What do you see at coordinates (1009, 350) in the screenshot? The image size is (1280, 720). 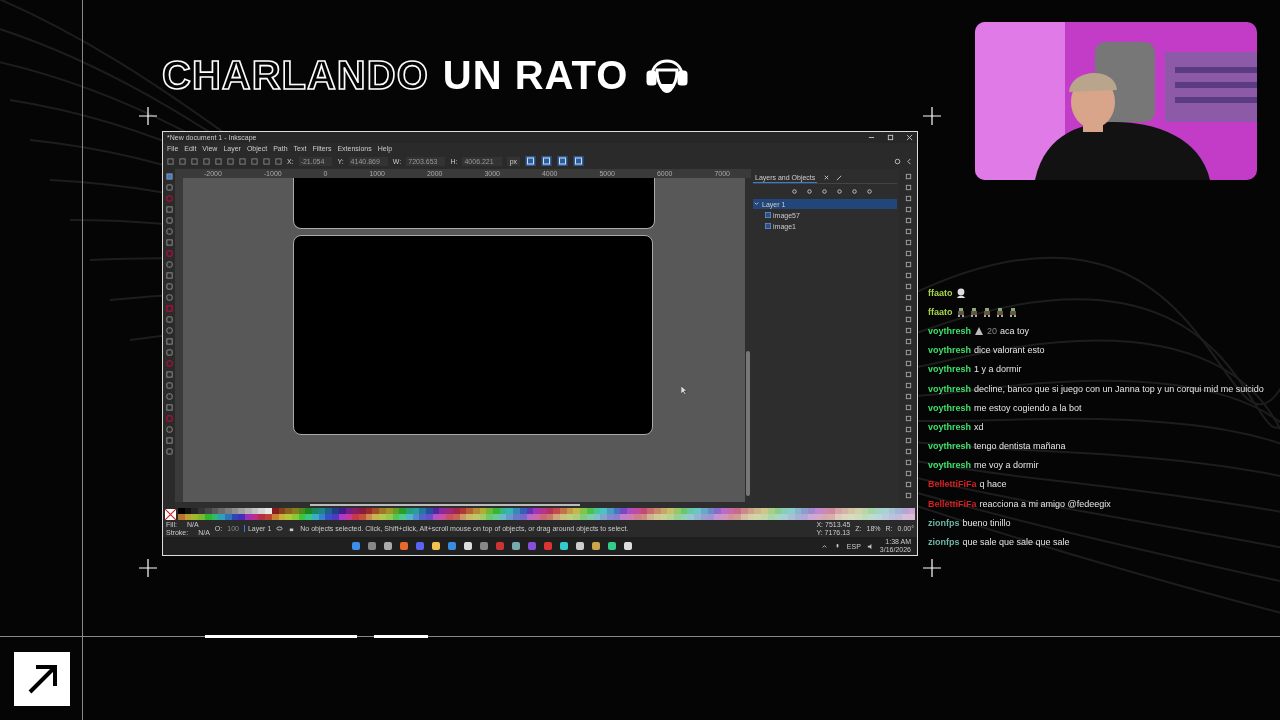 I see `chat-message: dice valorant esto` at bounding box center [1009, 350].